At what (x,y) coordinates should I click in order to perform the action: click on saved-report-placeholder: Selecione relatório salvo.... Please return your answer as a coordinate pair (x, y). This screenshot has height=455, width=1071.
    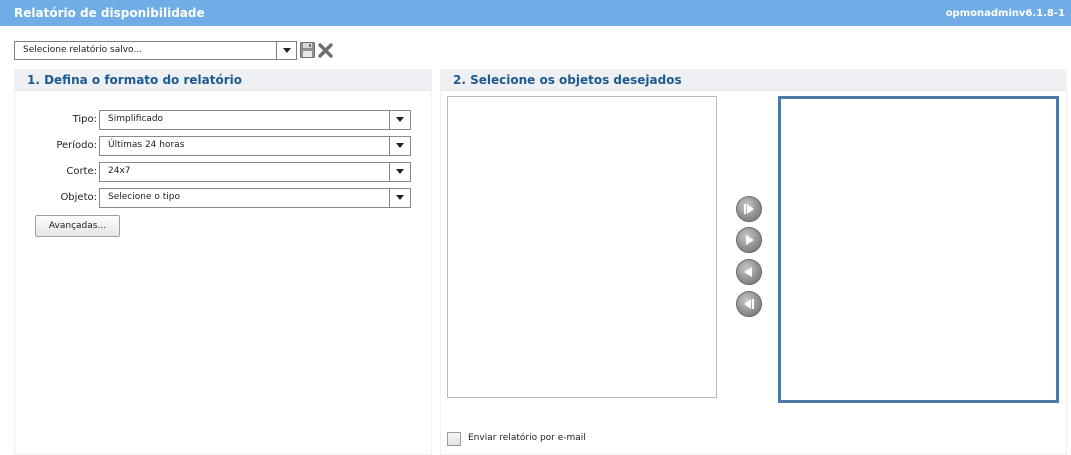
    Looking at the image, I should click on (82, 50).